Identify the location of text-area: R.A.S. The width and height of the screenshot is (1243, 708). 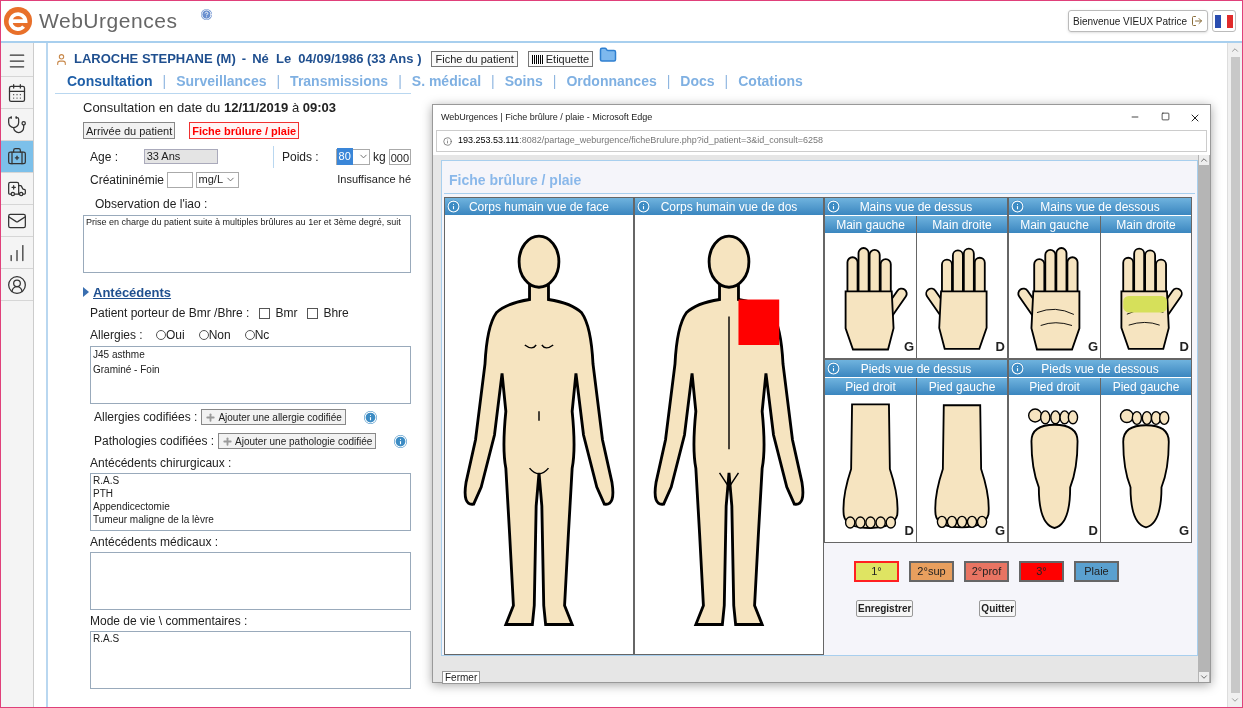
(250, 660).